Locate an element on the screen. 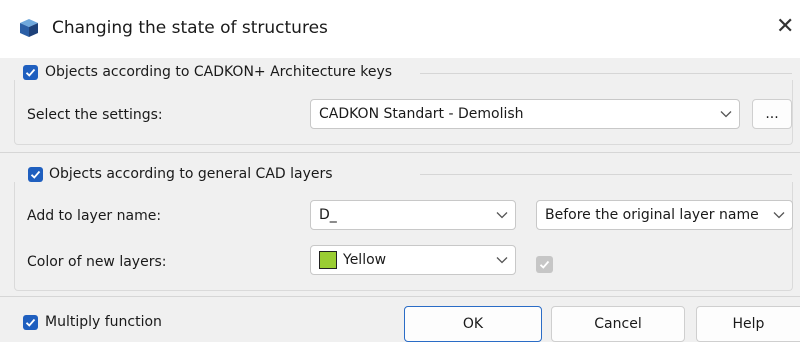 This screenshot has width=800, height=342. footer-divider is located at coordinates (400, 296).